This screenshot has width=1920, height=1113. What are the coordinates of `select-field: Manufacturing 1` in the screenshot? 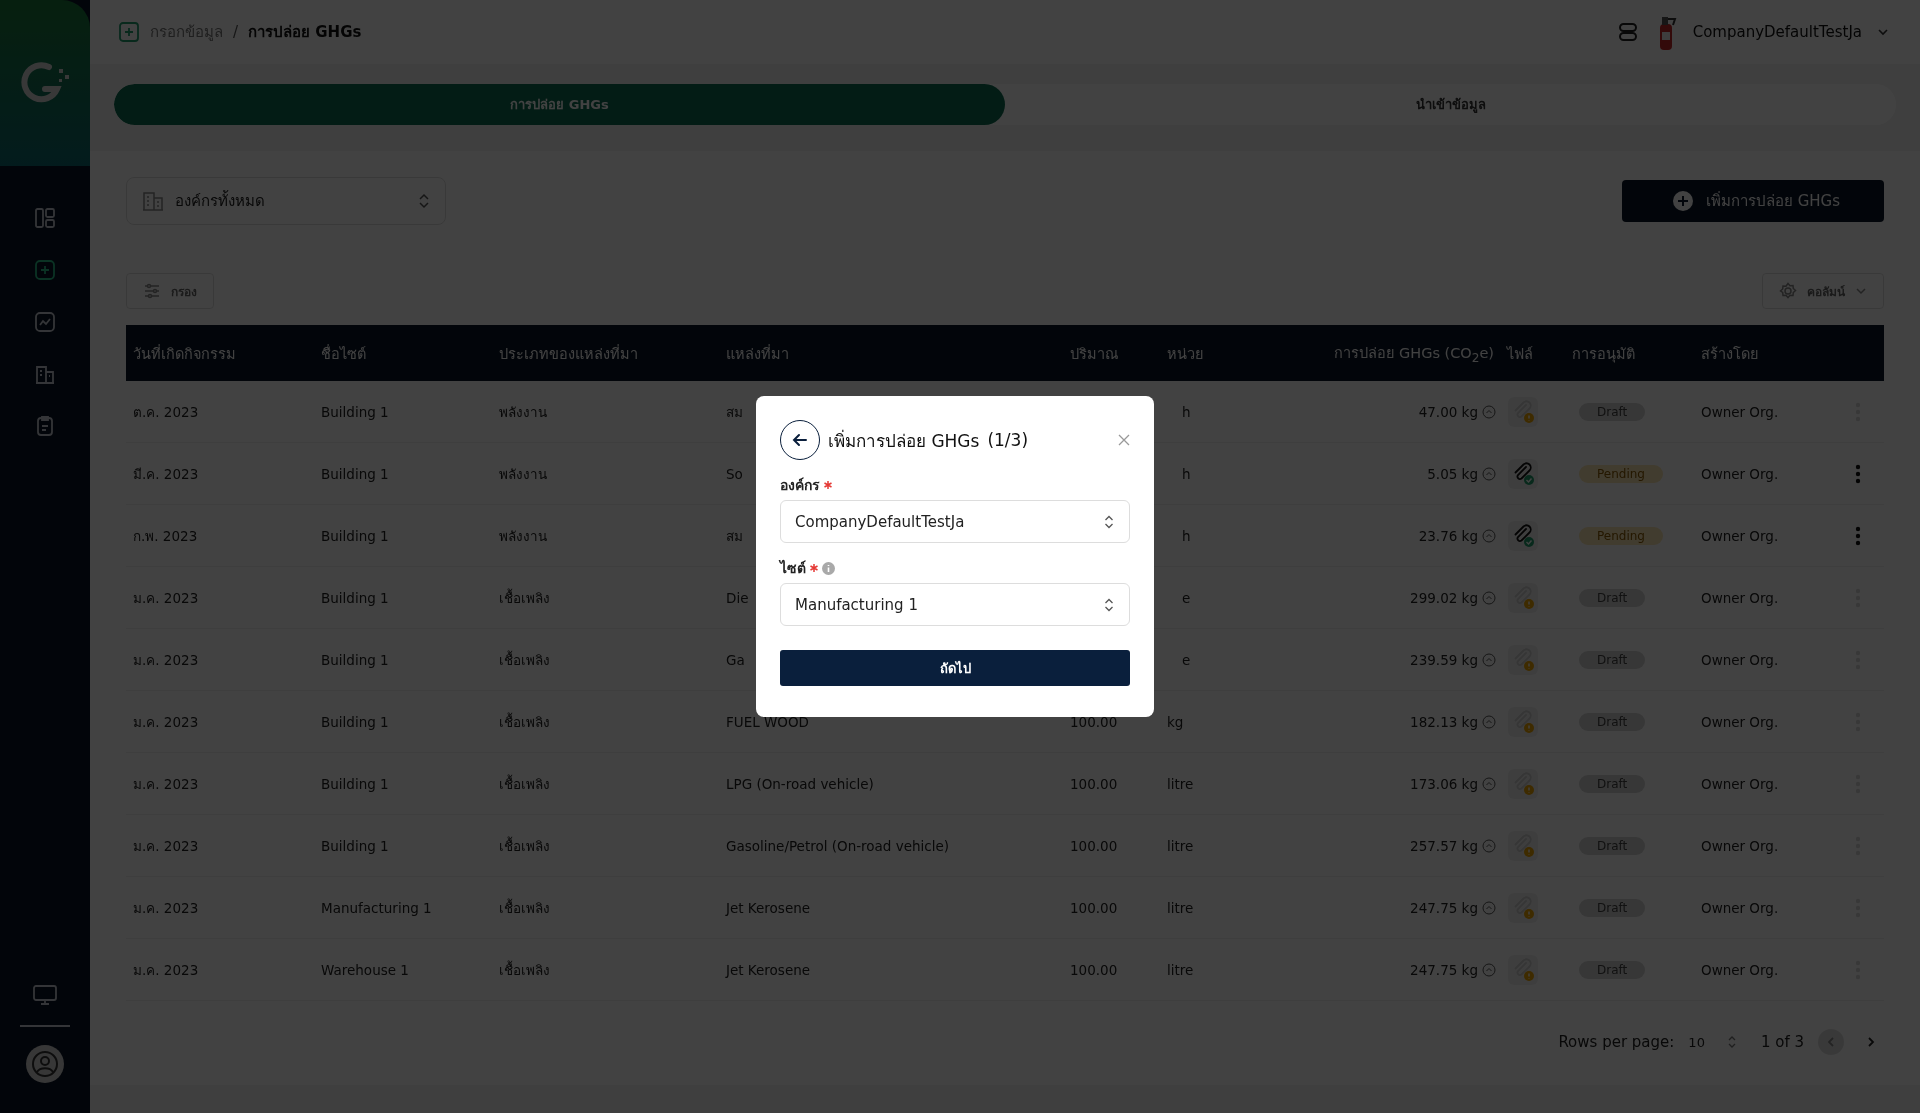 It's located at (955, 604).